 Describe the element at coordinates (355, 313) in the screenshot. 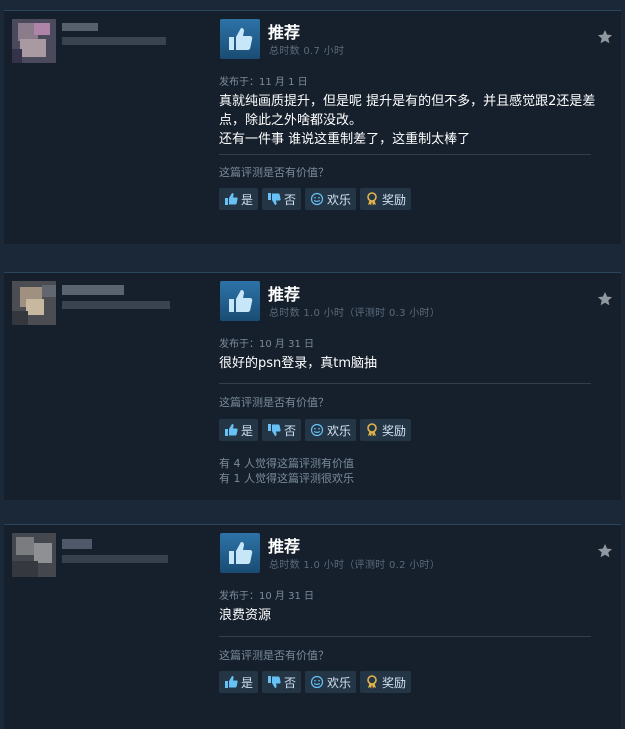

I see `hours-played: 总时数 1.0 小时（评测时 0.3 小时）` at that location.